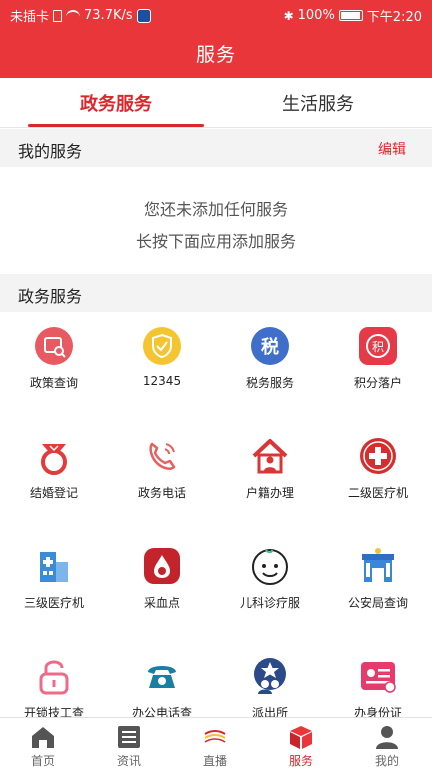 The width and height of the screenshot is (432, 768). I want to click on police-station-icon, so click(378, 565).